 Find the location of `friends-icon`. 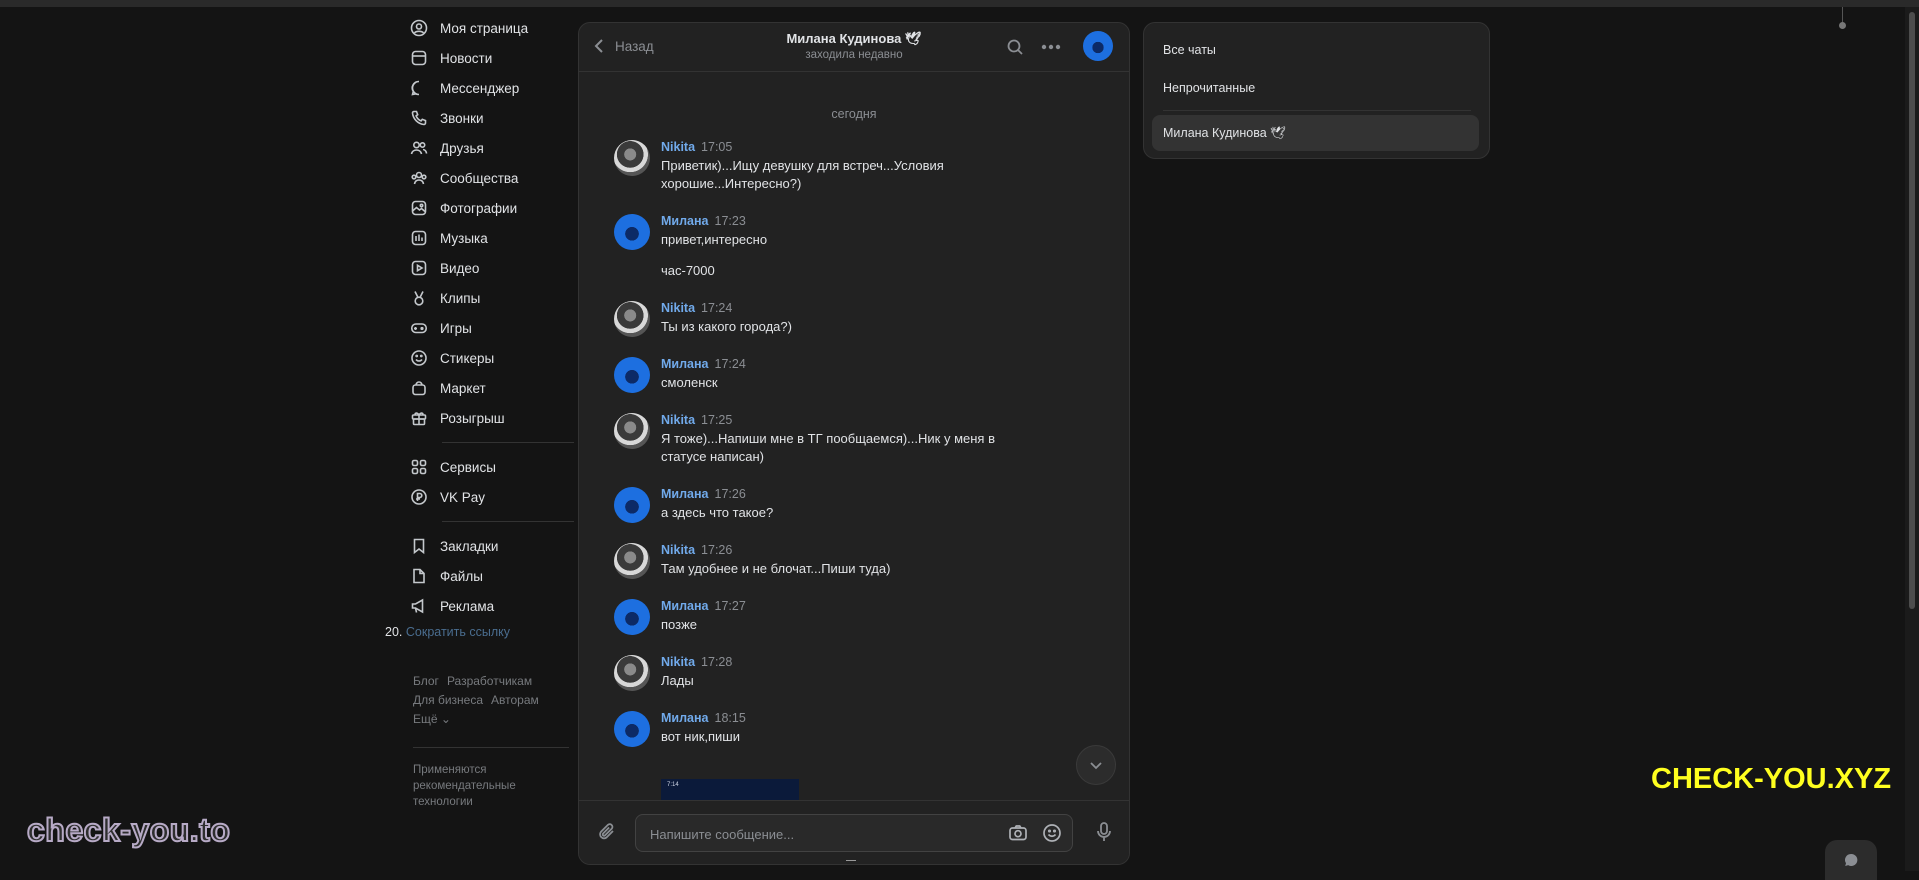

friends-icon is located at coordinates (419, 148).